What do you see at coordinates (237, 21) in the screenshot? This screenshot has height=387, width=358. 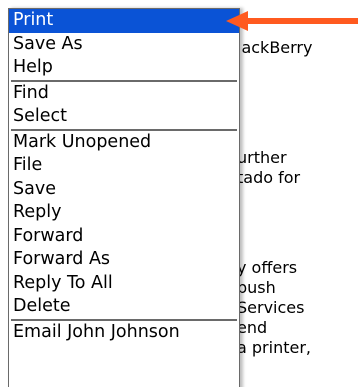 I see `arrow-head` at bounding box center [237, 21].